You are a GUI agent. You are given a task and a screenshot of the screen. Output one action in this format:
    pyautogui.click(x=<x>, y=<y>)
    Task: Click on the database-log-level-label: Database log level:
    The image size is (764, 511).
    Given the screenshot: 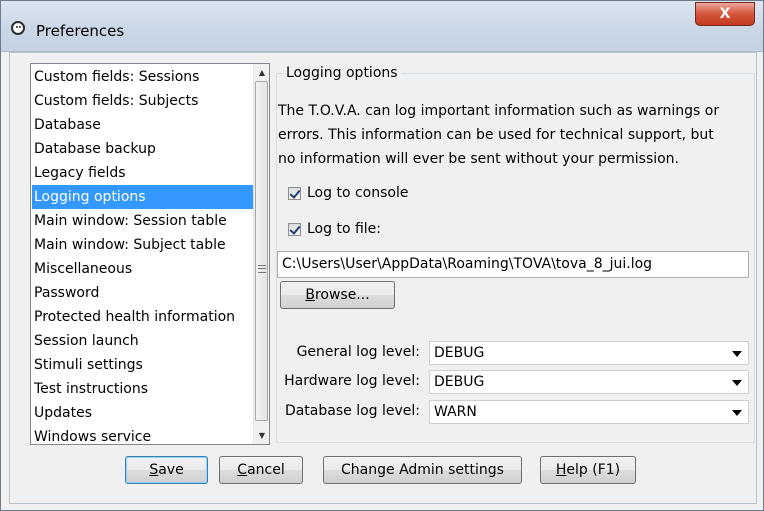 What is the action you would take?
    pyautogui.click(x=352, y=411)
    